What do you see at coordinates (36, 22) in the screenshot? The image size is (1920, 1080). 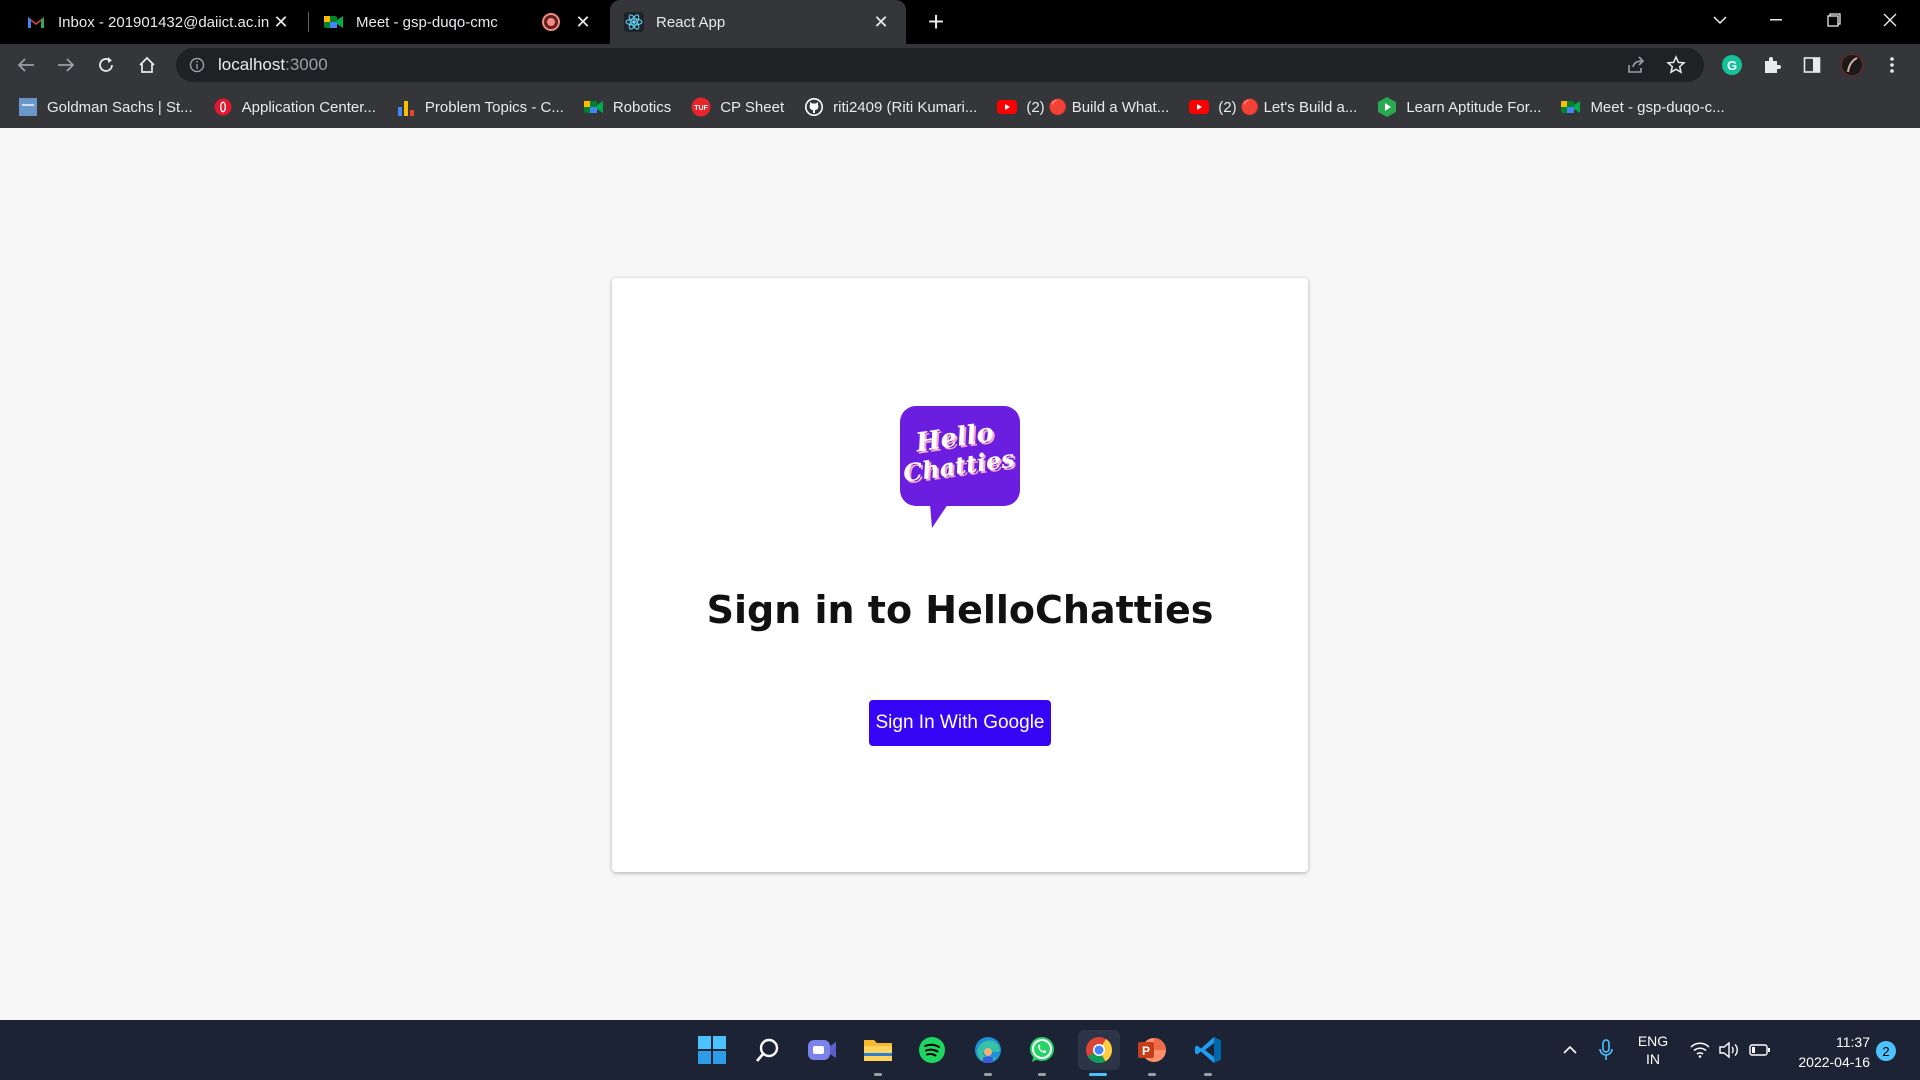 I see `gmail-icon` at bounding box center [36, 22].